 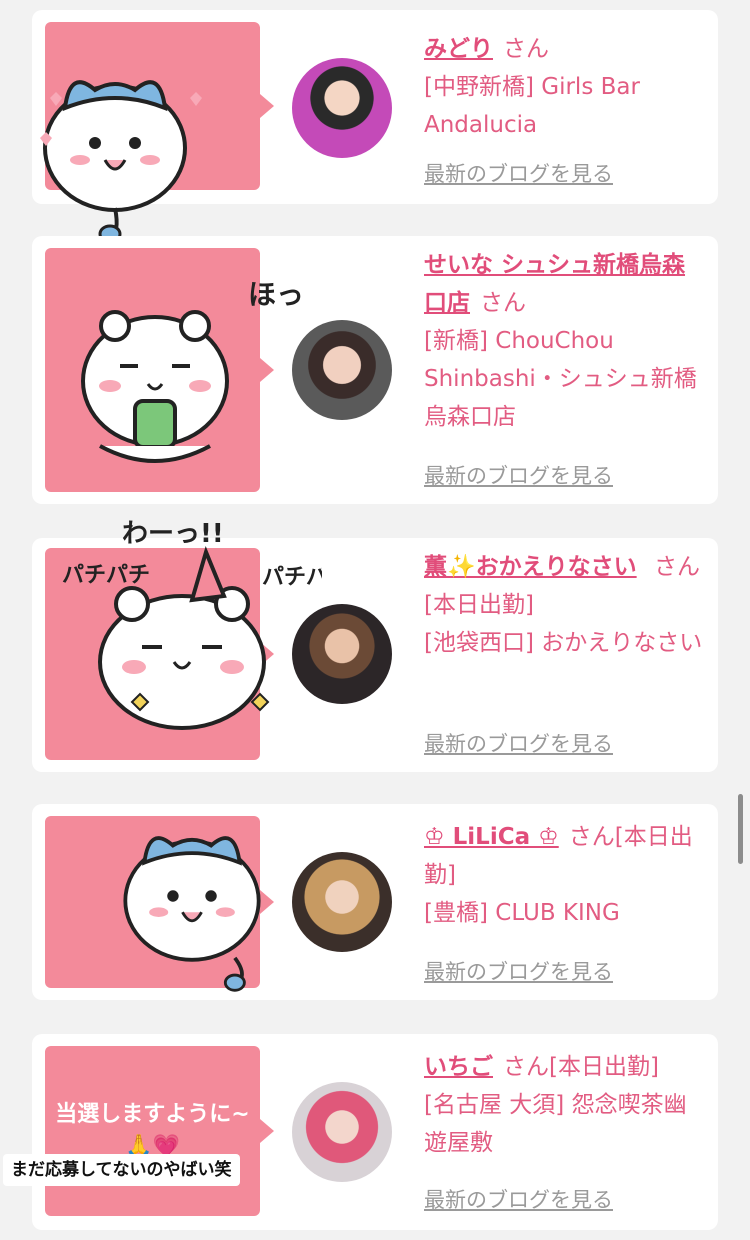 What do you see at coordinates (458, 1067) in the screenshot?
I see `girl-name-link: いちご` at bounding box center [458, 1067].